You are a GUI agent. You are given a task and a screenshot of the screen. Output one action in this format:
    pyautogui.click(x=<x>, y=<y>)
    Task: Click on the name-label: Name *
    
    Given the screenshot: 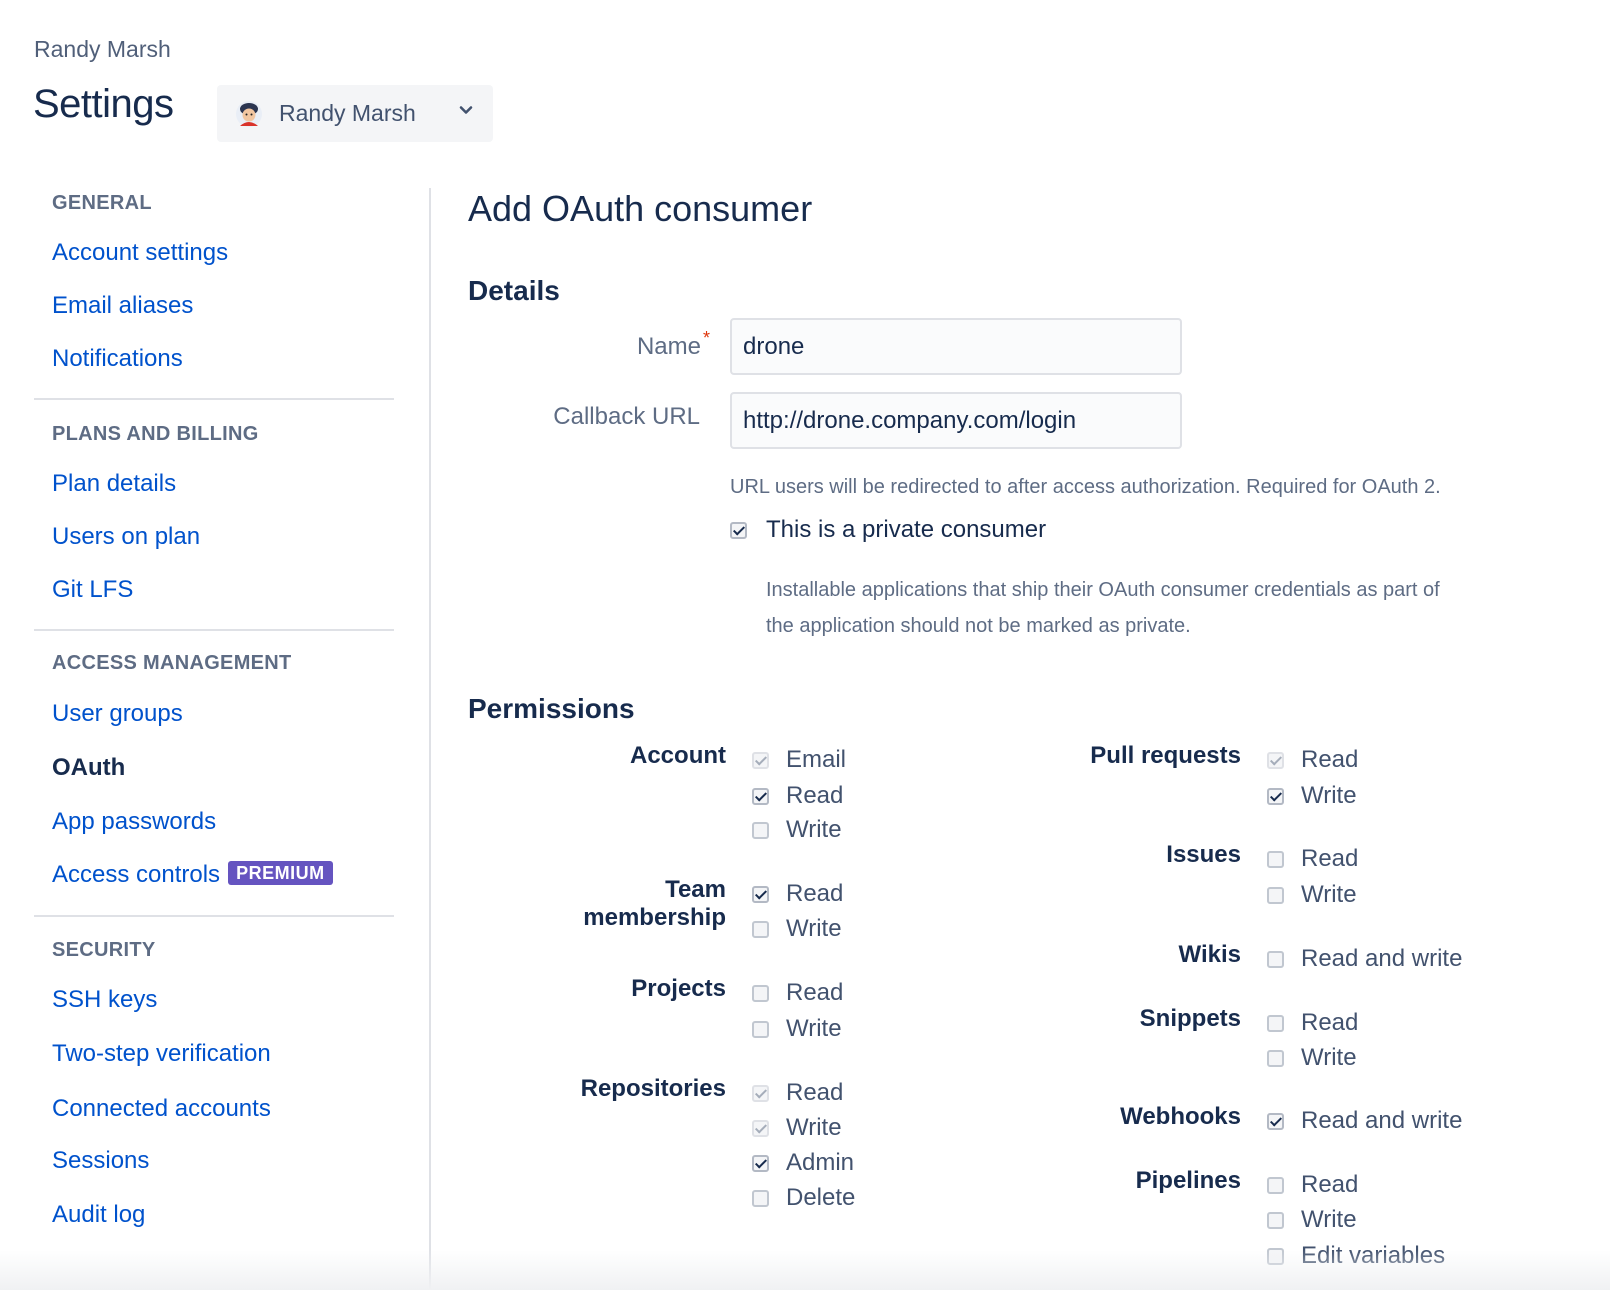 What is the action you would take?
    pyautogui.click(x=673, y=344)
    